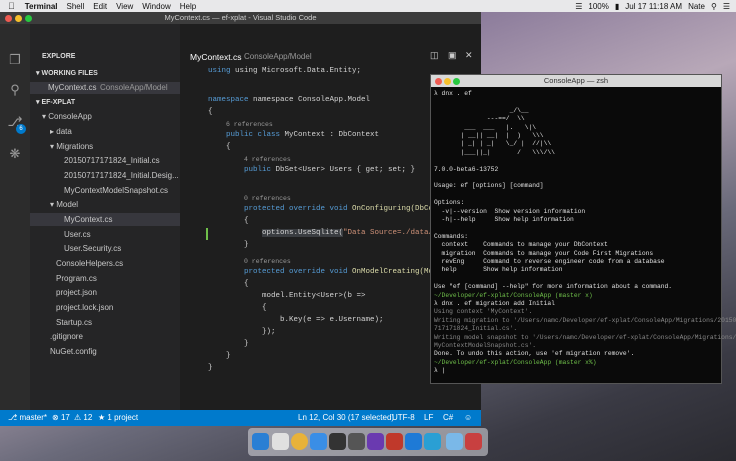 The image size is (736, 461). I want to click on terminal-line: -v|--version Show version information, so click(510, 211).